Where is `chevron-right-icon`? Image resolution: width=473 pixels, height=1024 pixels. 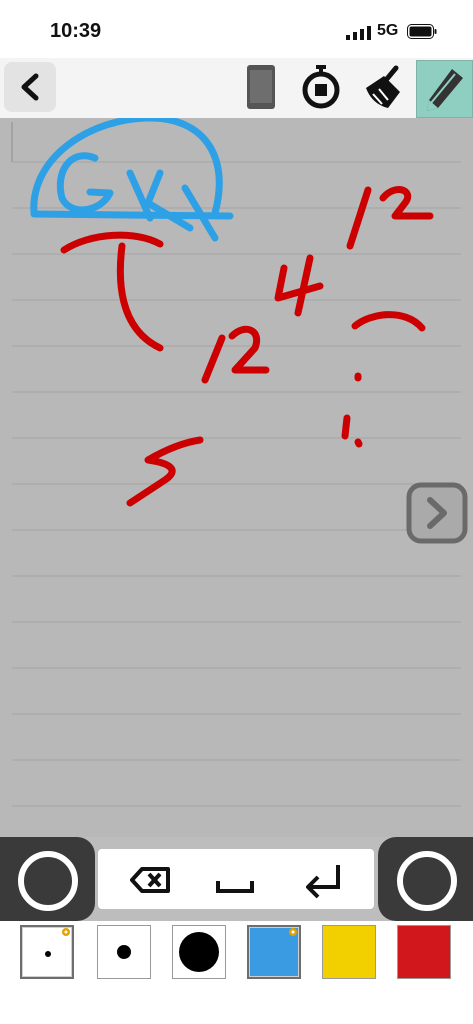 chevron-right-icon is located at coordinates (437, 513).